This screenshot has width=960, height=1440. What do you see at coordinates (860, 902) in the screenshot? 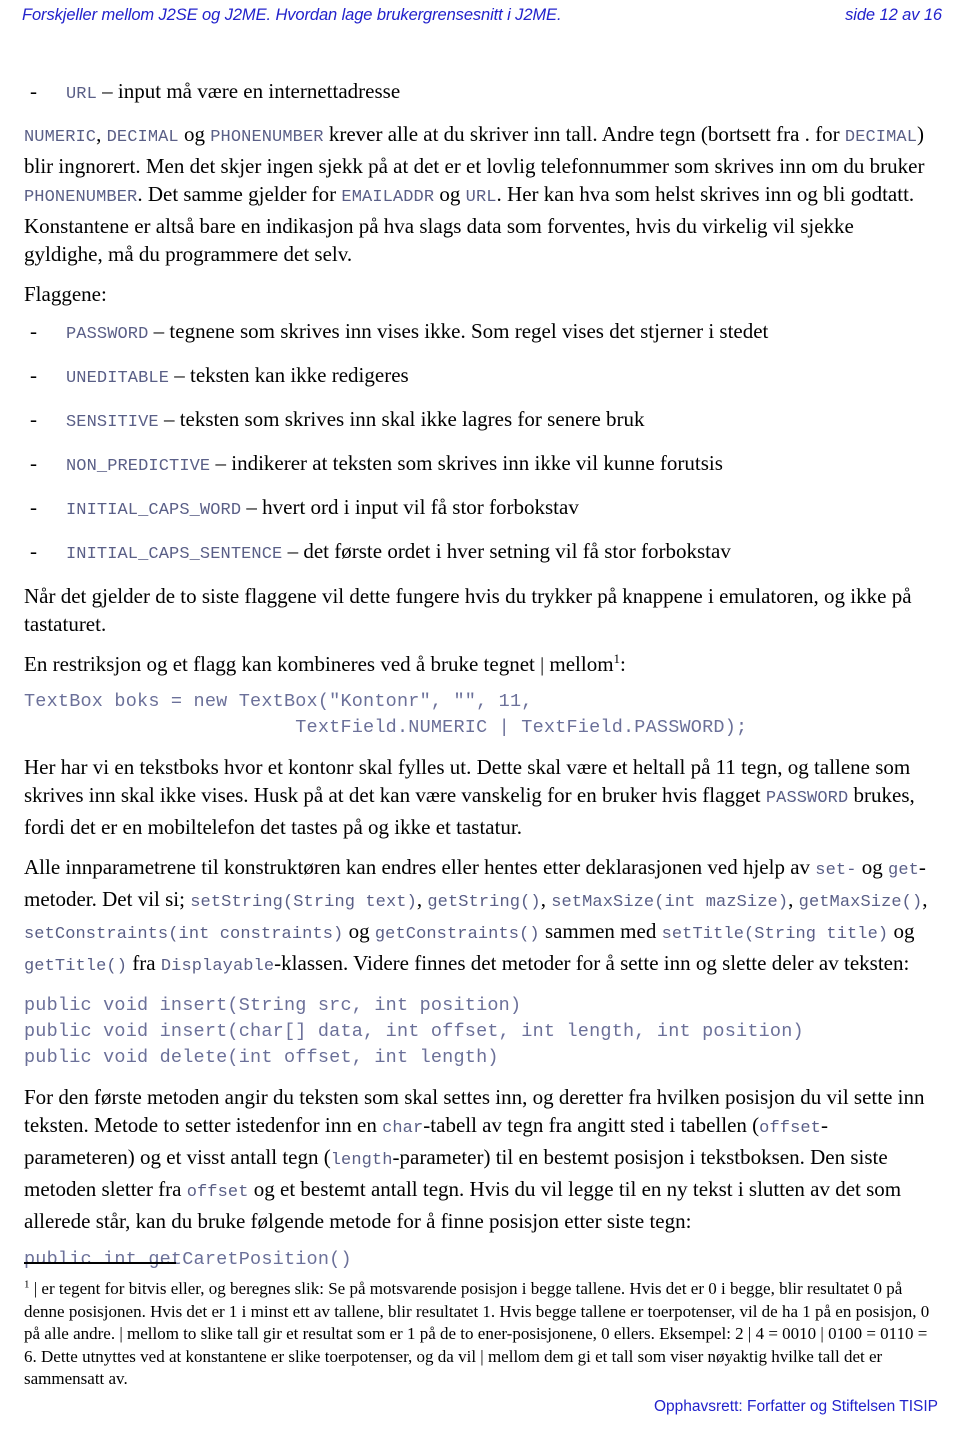
I see `code-token-getmaxsize: getMaxSize()` at bounding box center [860, 902].